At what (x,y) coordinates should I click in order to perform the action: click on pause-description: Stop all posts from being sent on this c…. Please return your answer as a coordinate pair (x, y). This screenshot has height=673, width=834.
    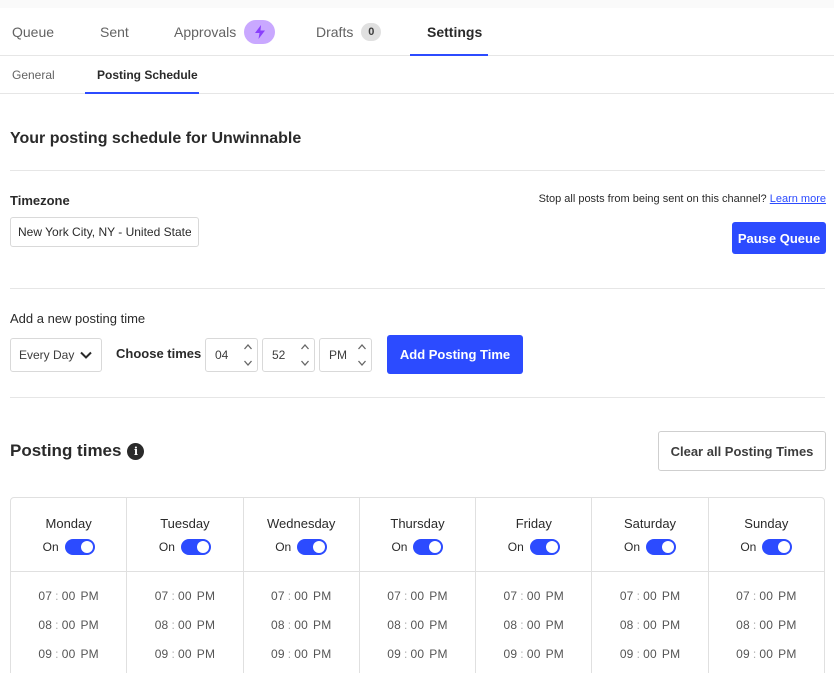
    Looking at the image, I should click on (682, 199).